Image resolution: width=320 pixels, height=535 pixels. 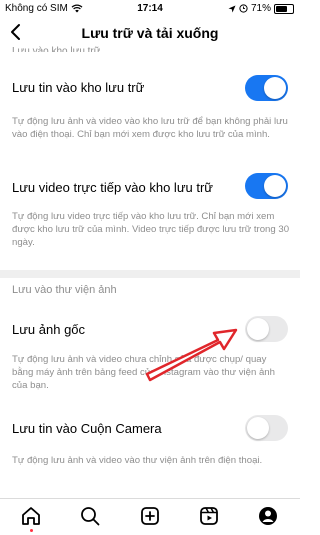 I want to click on save-story-archive-toggle, so click(x=266, y=88).